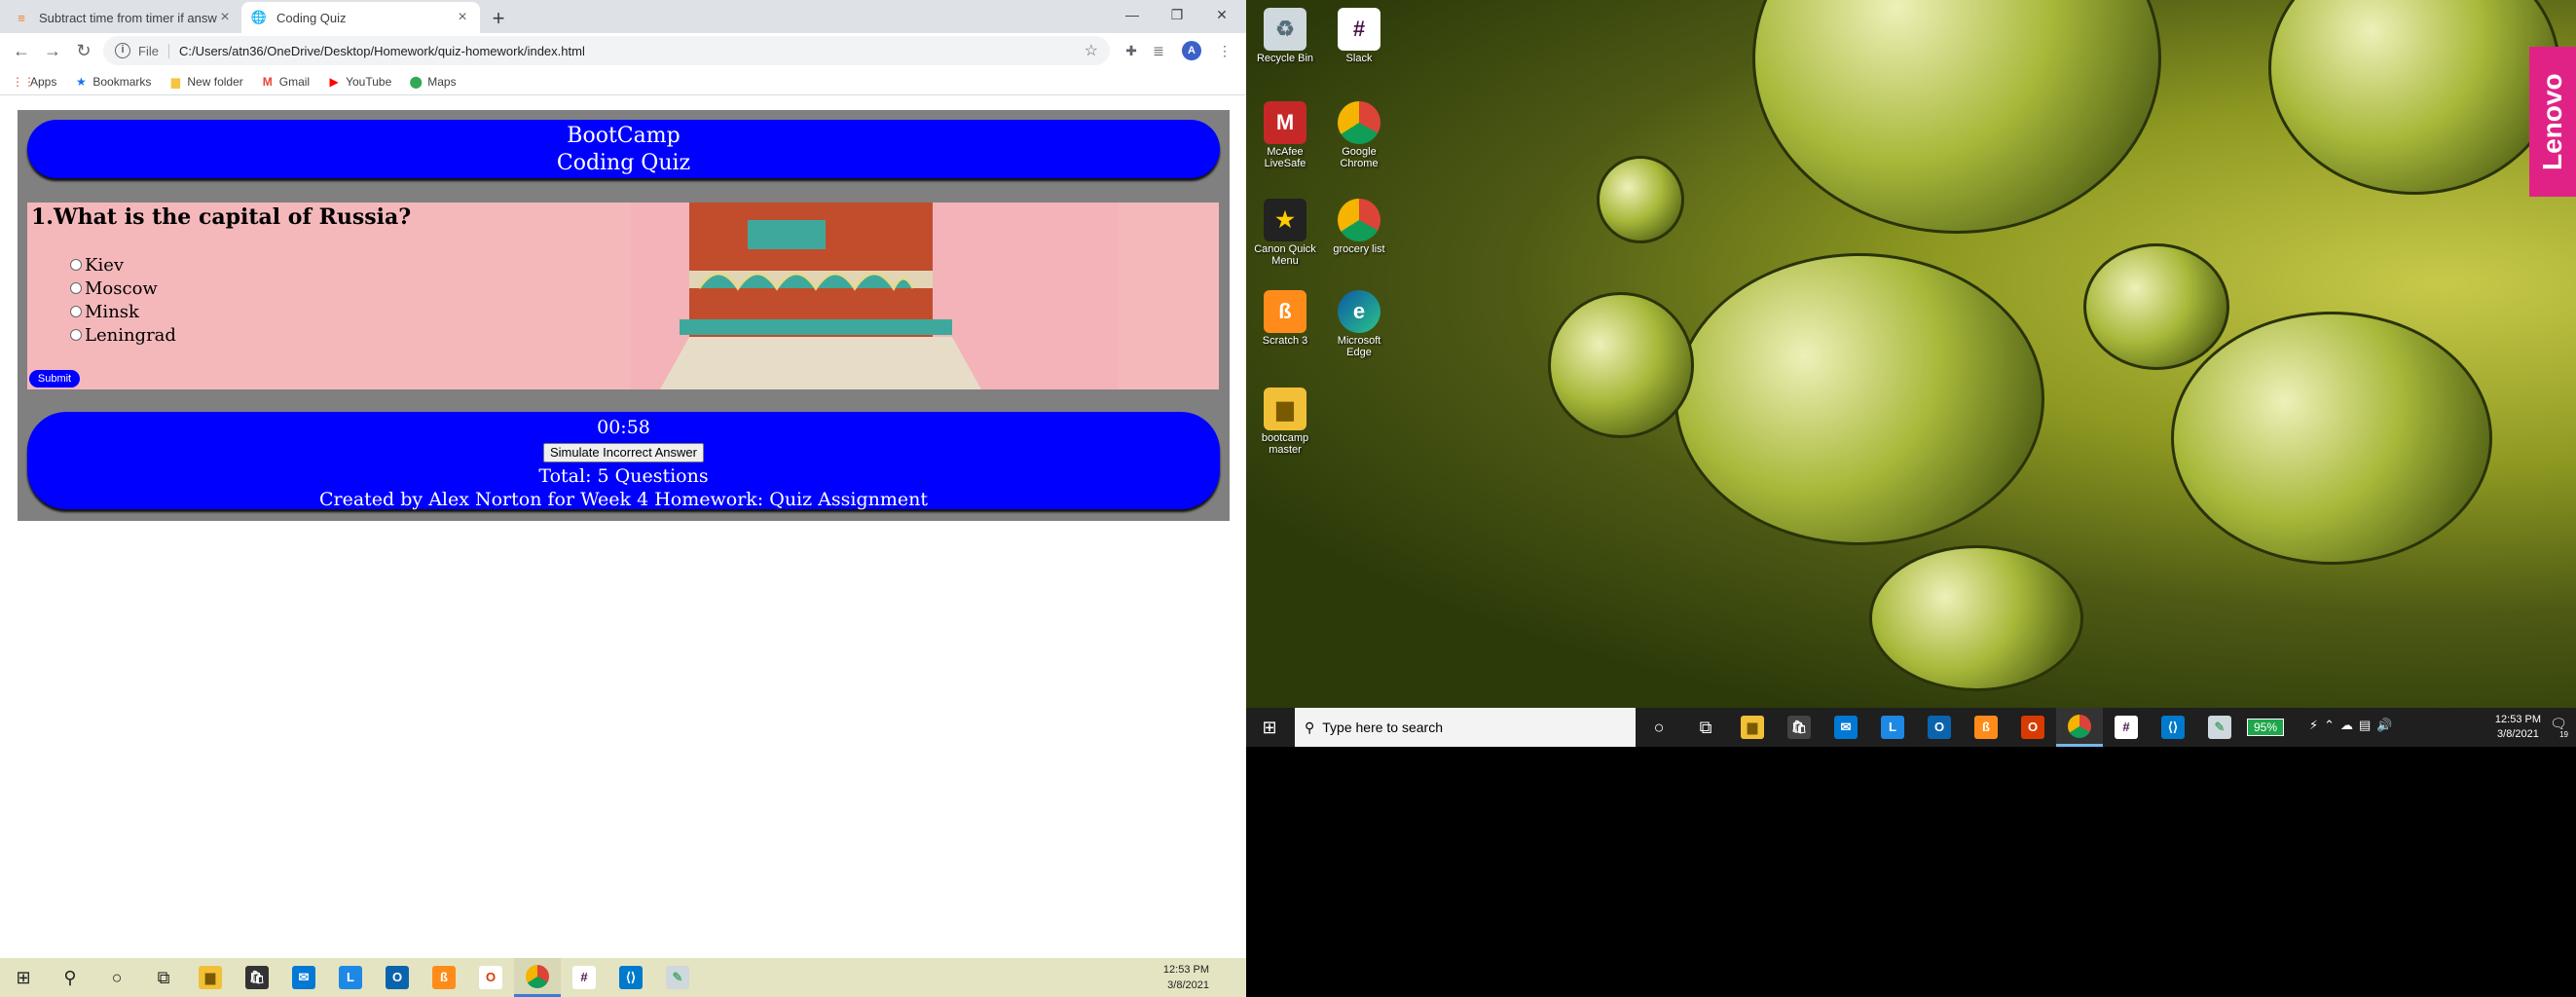 The width and height of the screenshot is (2576, 997). I want to click on bookmark-maps: ⬤ Maps, so click(433, 82).